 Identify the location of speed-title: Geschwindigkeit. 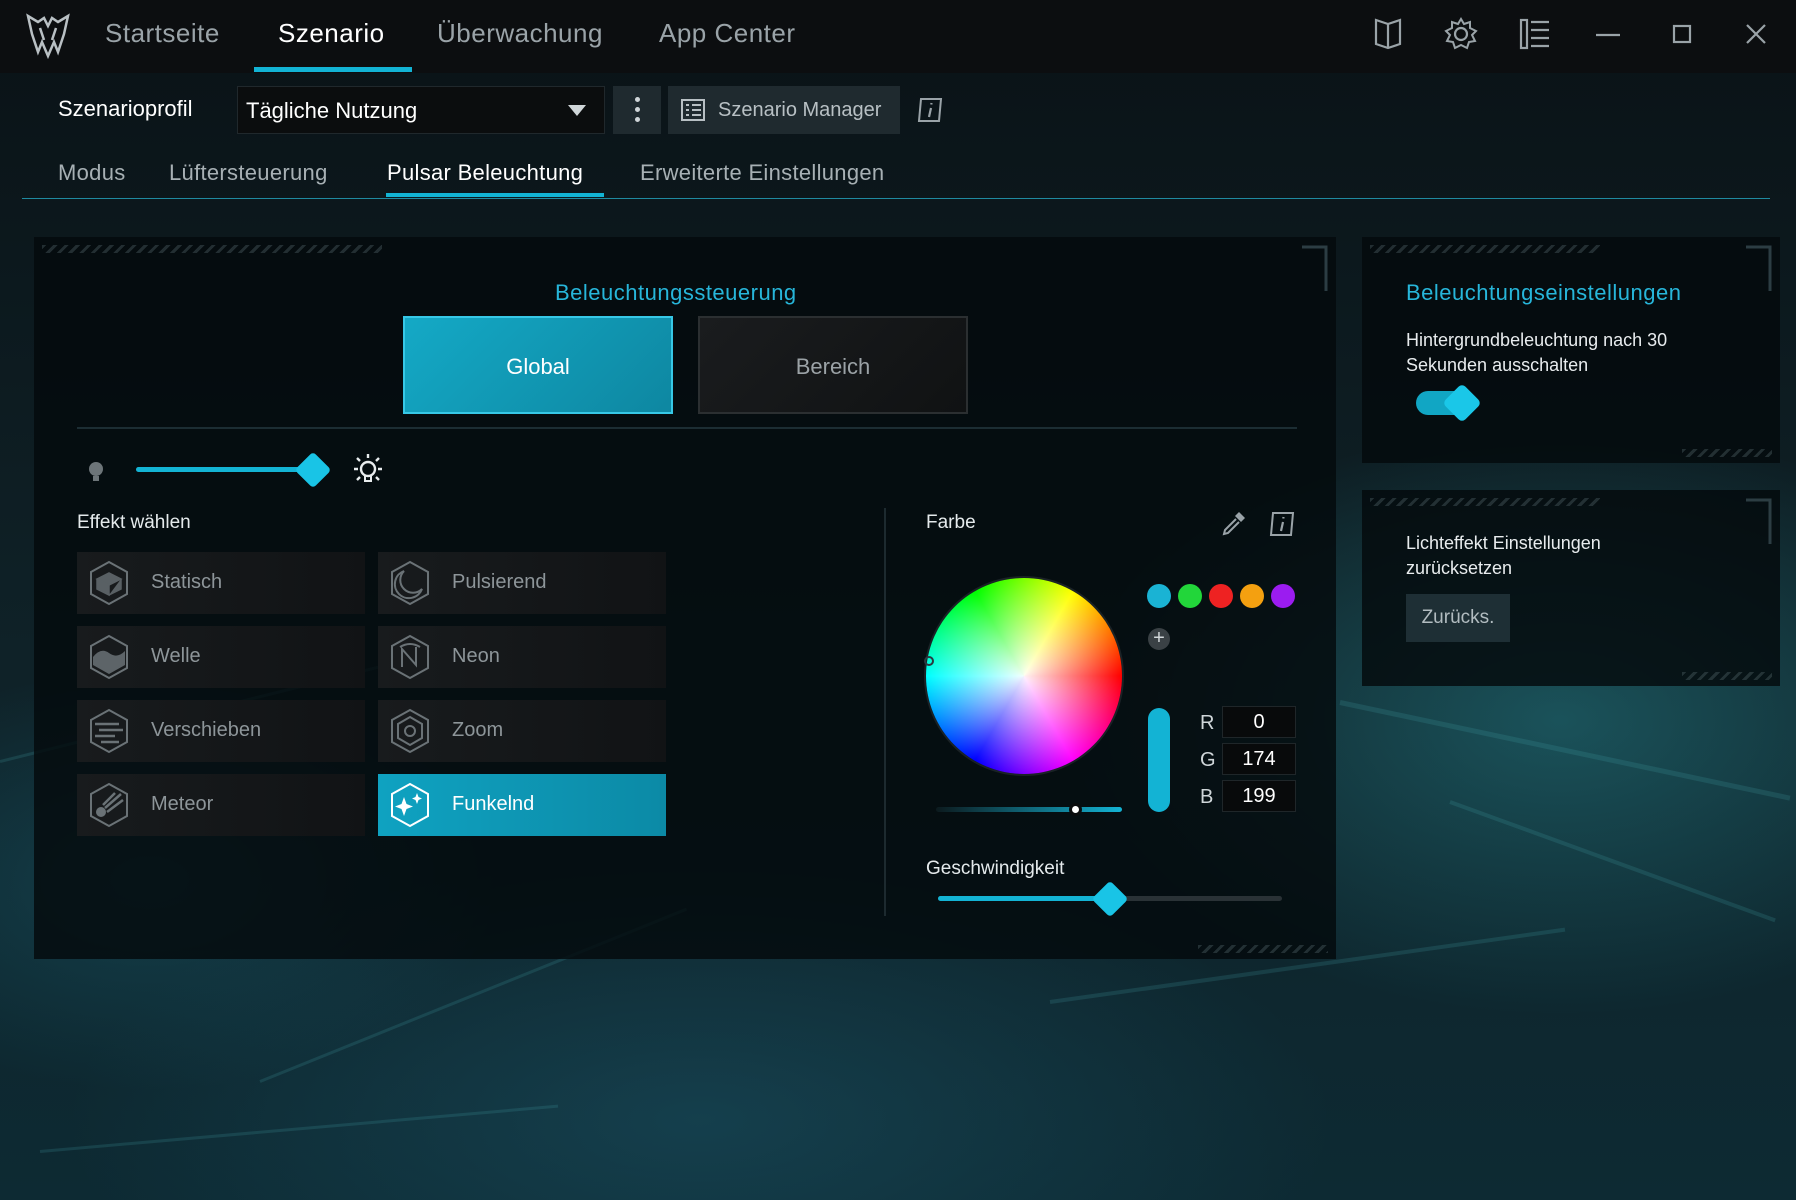
(995, 868).